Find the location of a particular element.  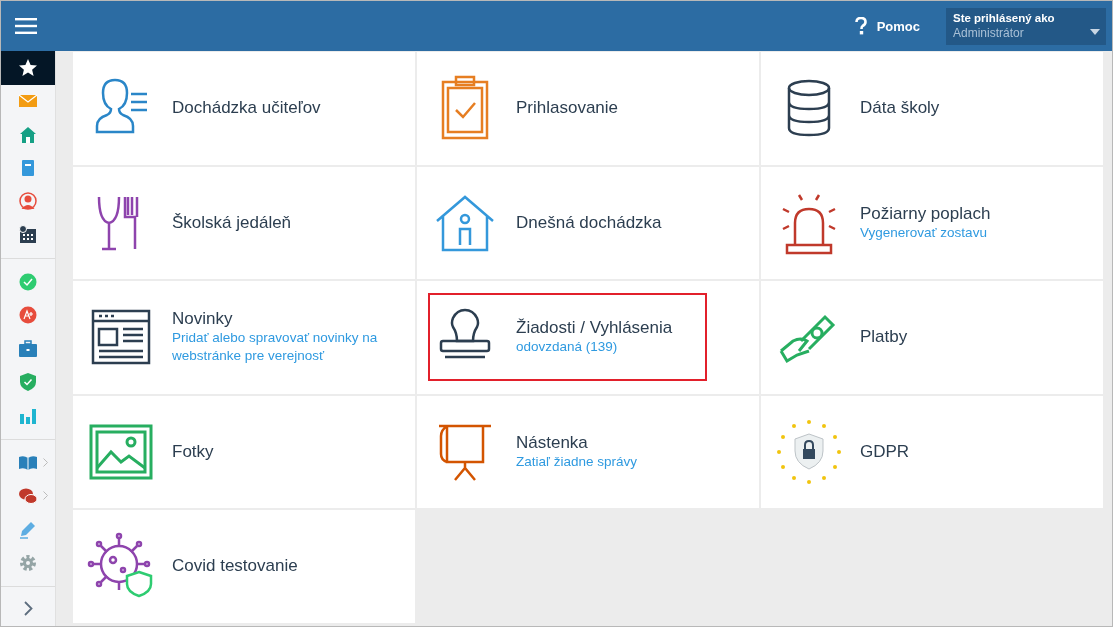

tile-title: Dnešná dochádzka is located at coordinates (589, 222).